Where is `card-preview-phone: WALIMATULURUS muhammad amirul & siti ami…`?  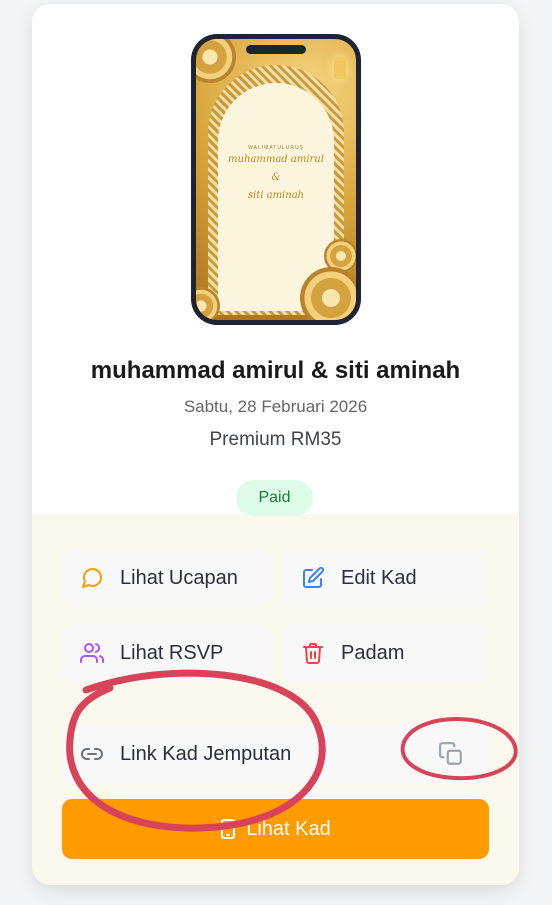 card-preview-phone: WALIMATULURUS muhammad amirul & siti ami… is located at coordinates (276, 179).